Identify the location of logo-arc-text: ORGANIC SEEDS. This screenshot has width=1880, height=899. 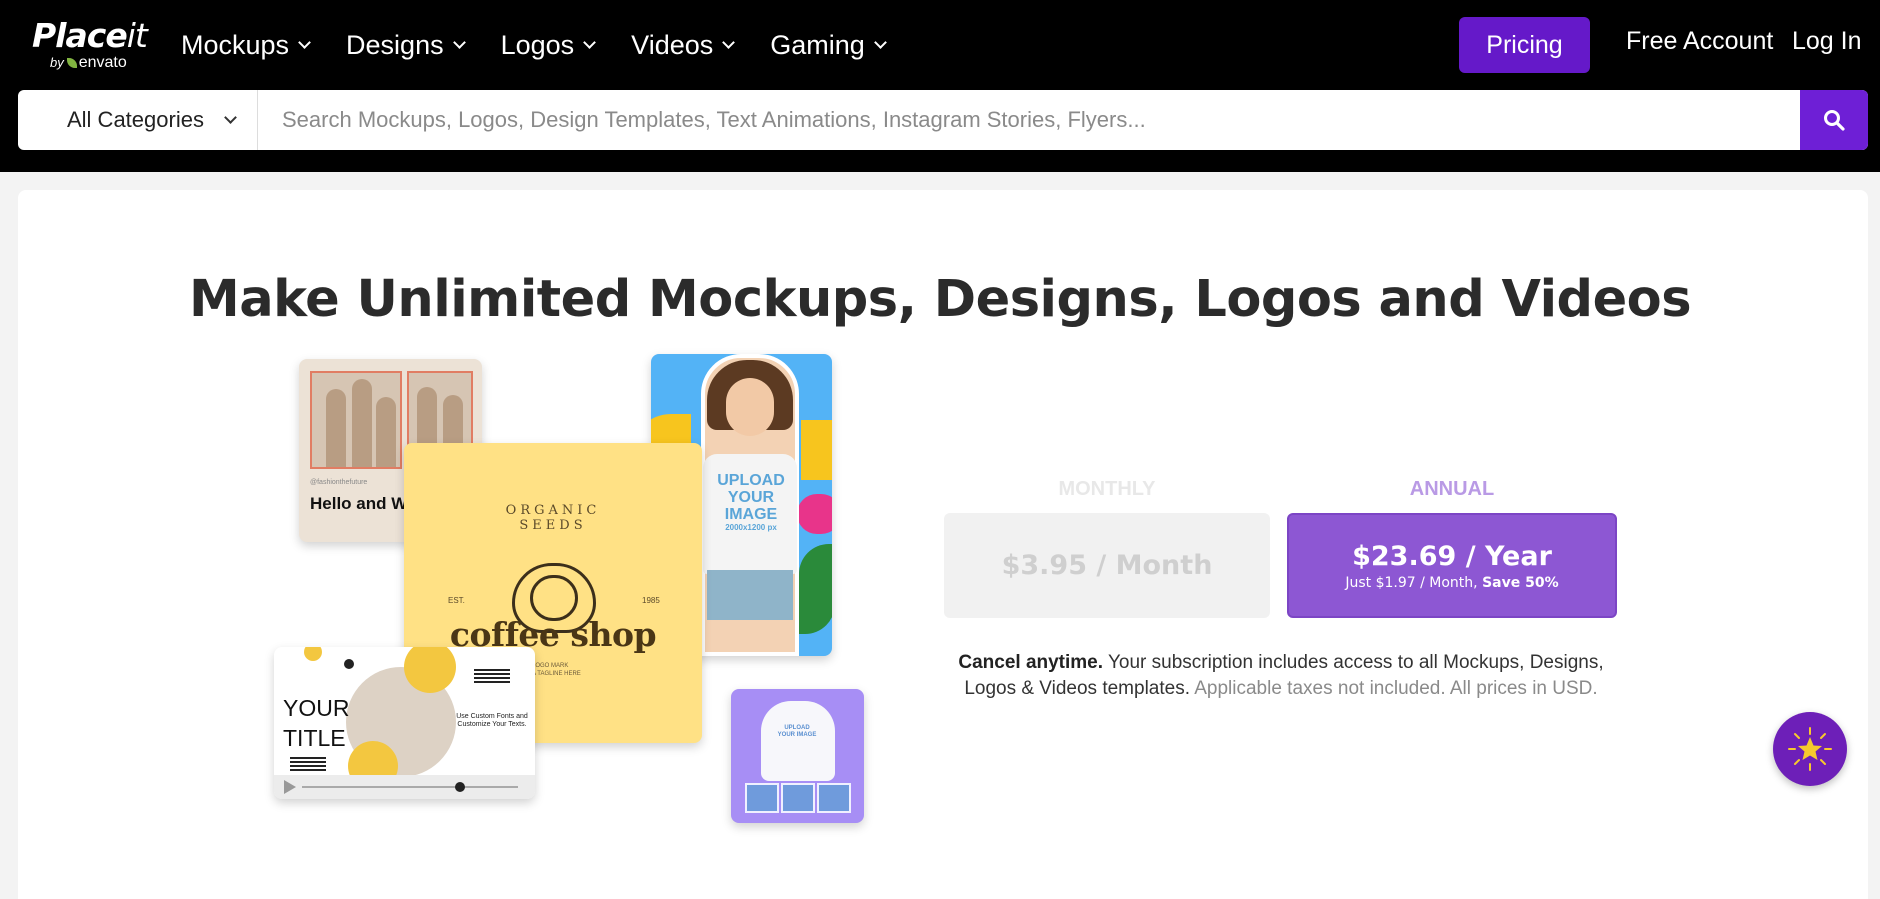
(553, 518).